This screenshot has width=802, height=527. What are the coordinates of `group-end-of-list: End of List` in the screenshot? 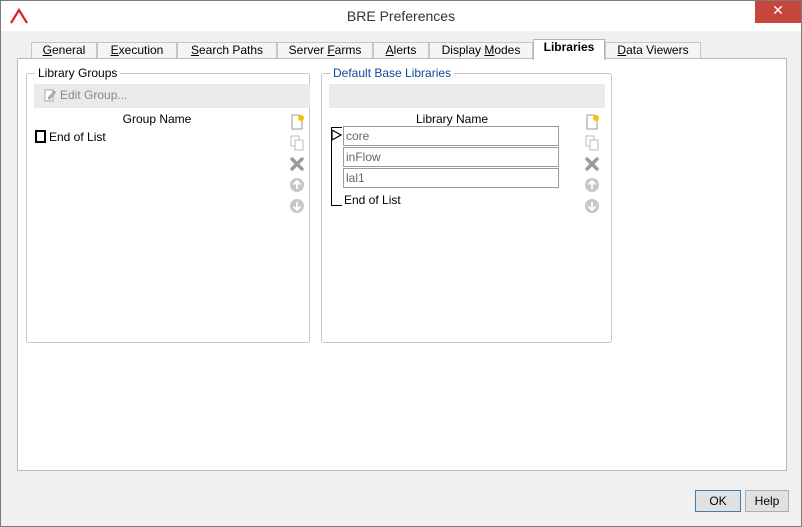 It's located at (77, 137).